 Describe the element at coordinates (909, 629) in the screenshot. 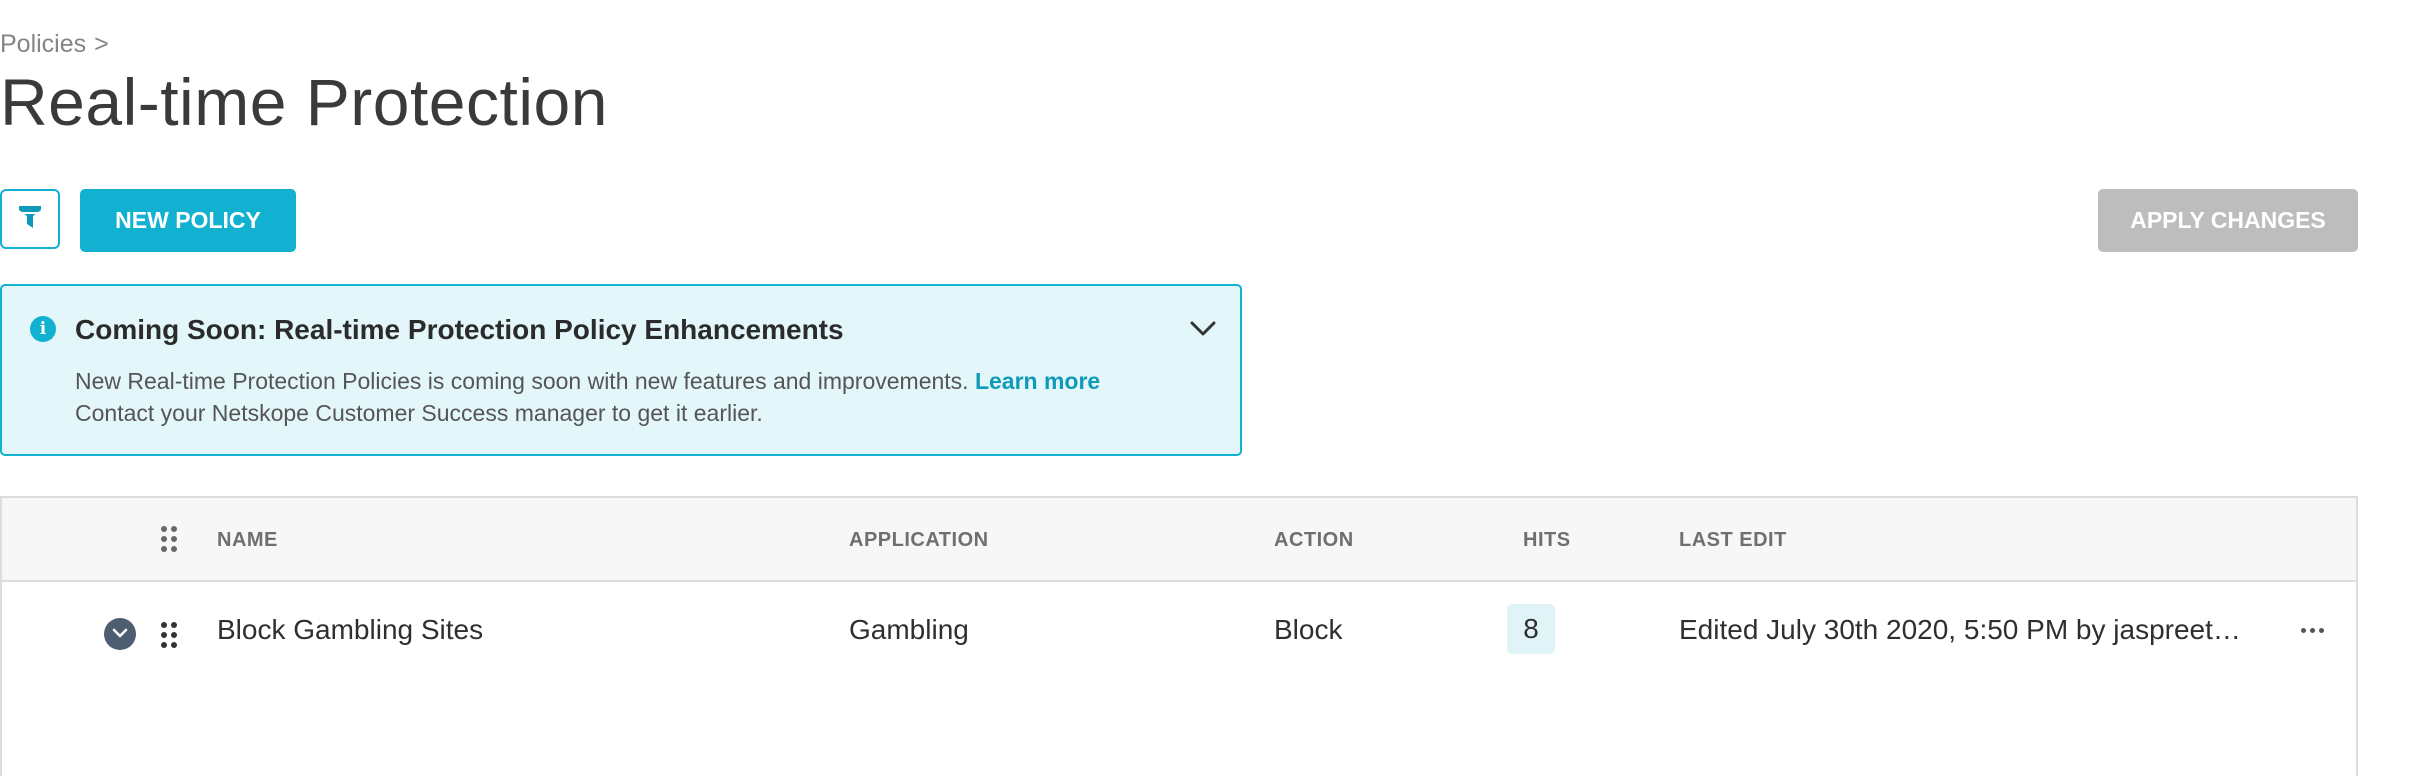

I see `policy-application: Gambling` at that location.